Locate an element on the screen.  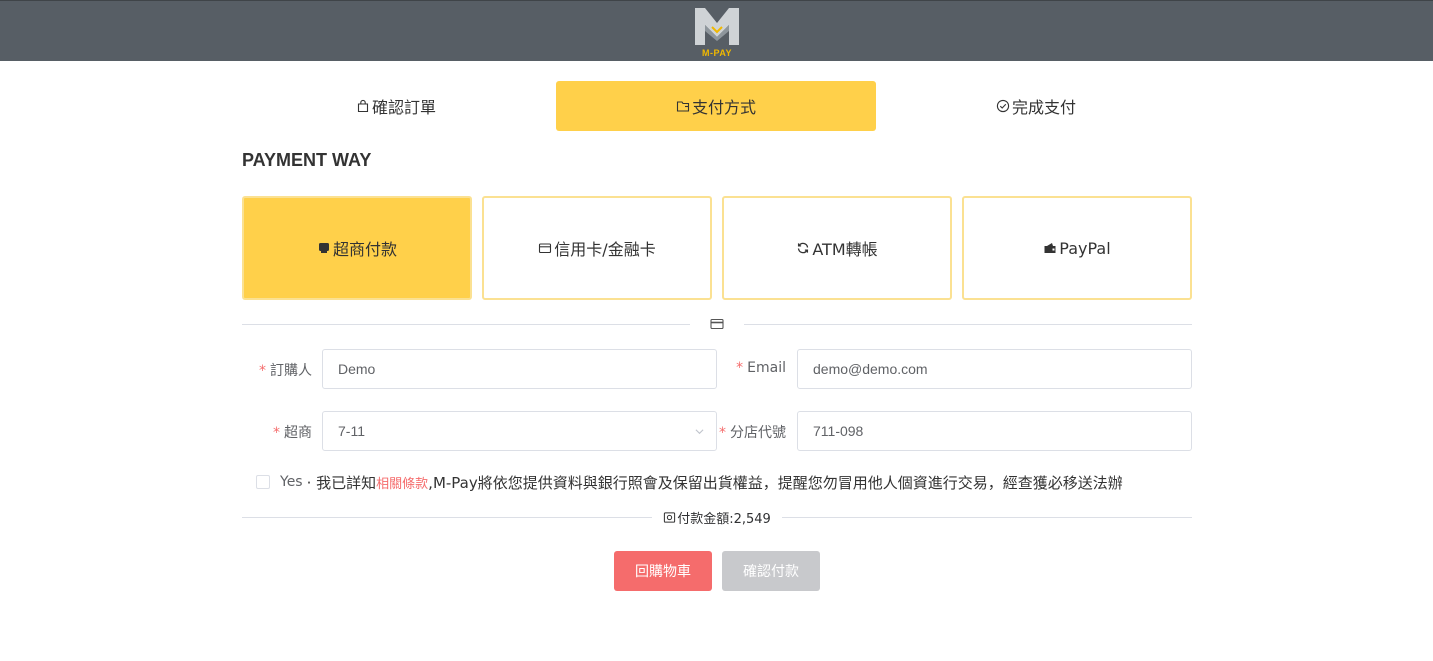
step-payment-complete: 完成支付 is located at coordinates (1036, 106).